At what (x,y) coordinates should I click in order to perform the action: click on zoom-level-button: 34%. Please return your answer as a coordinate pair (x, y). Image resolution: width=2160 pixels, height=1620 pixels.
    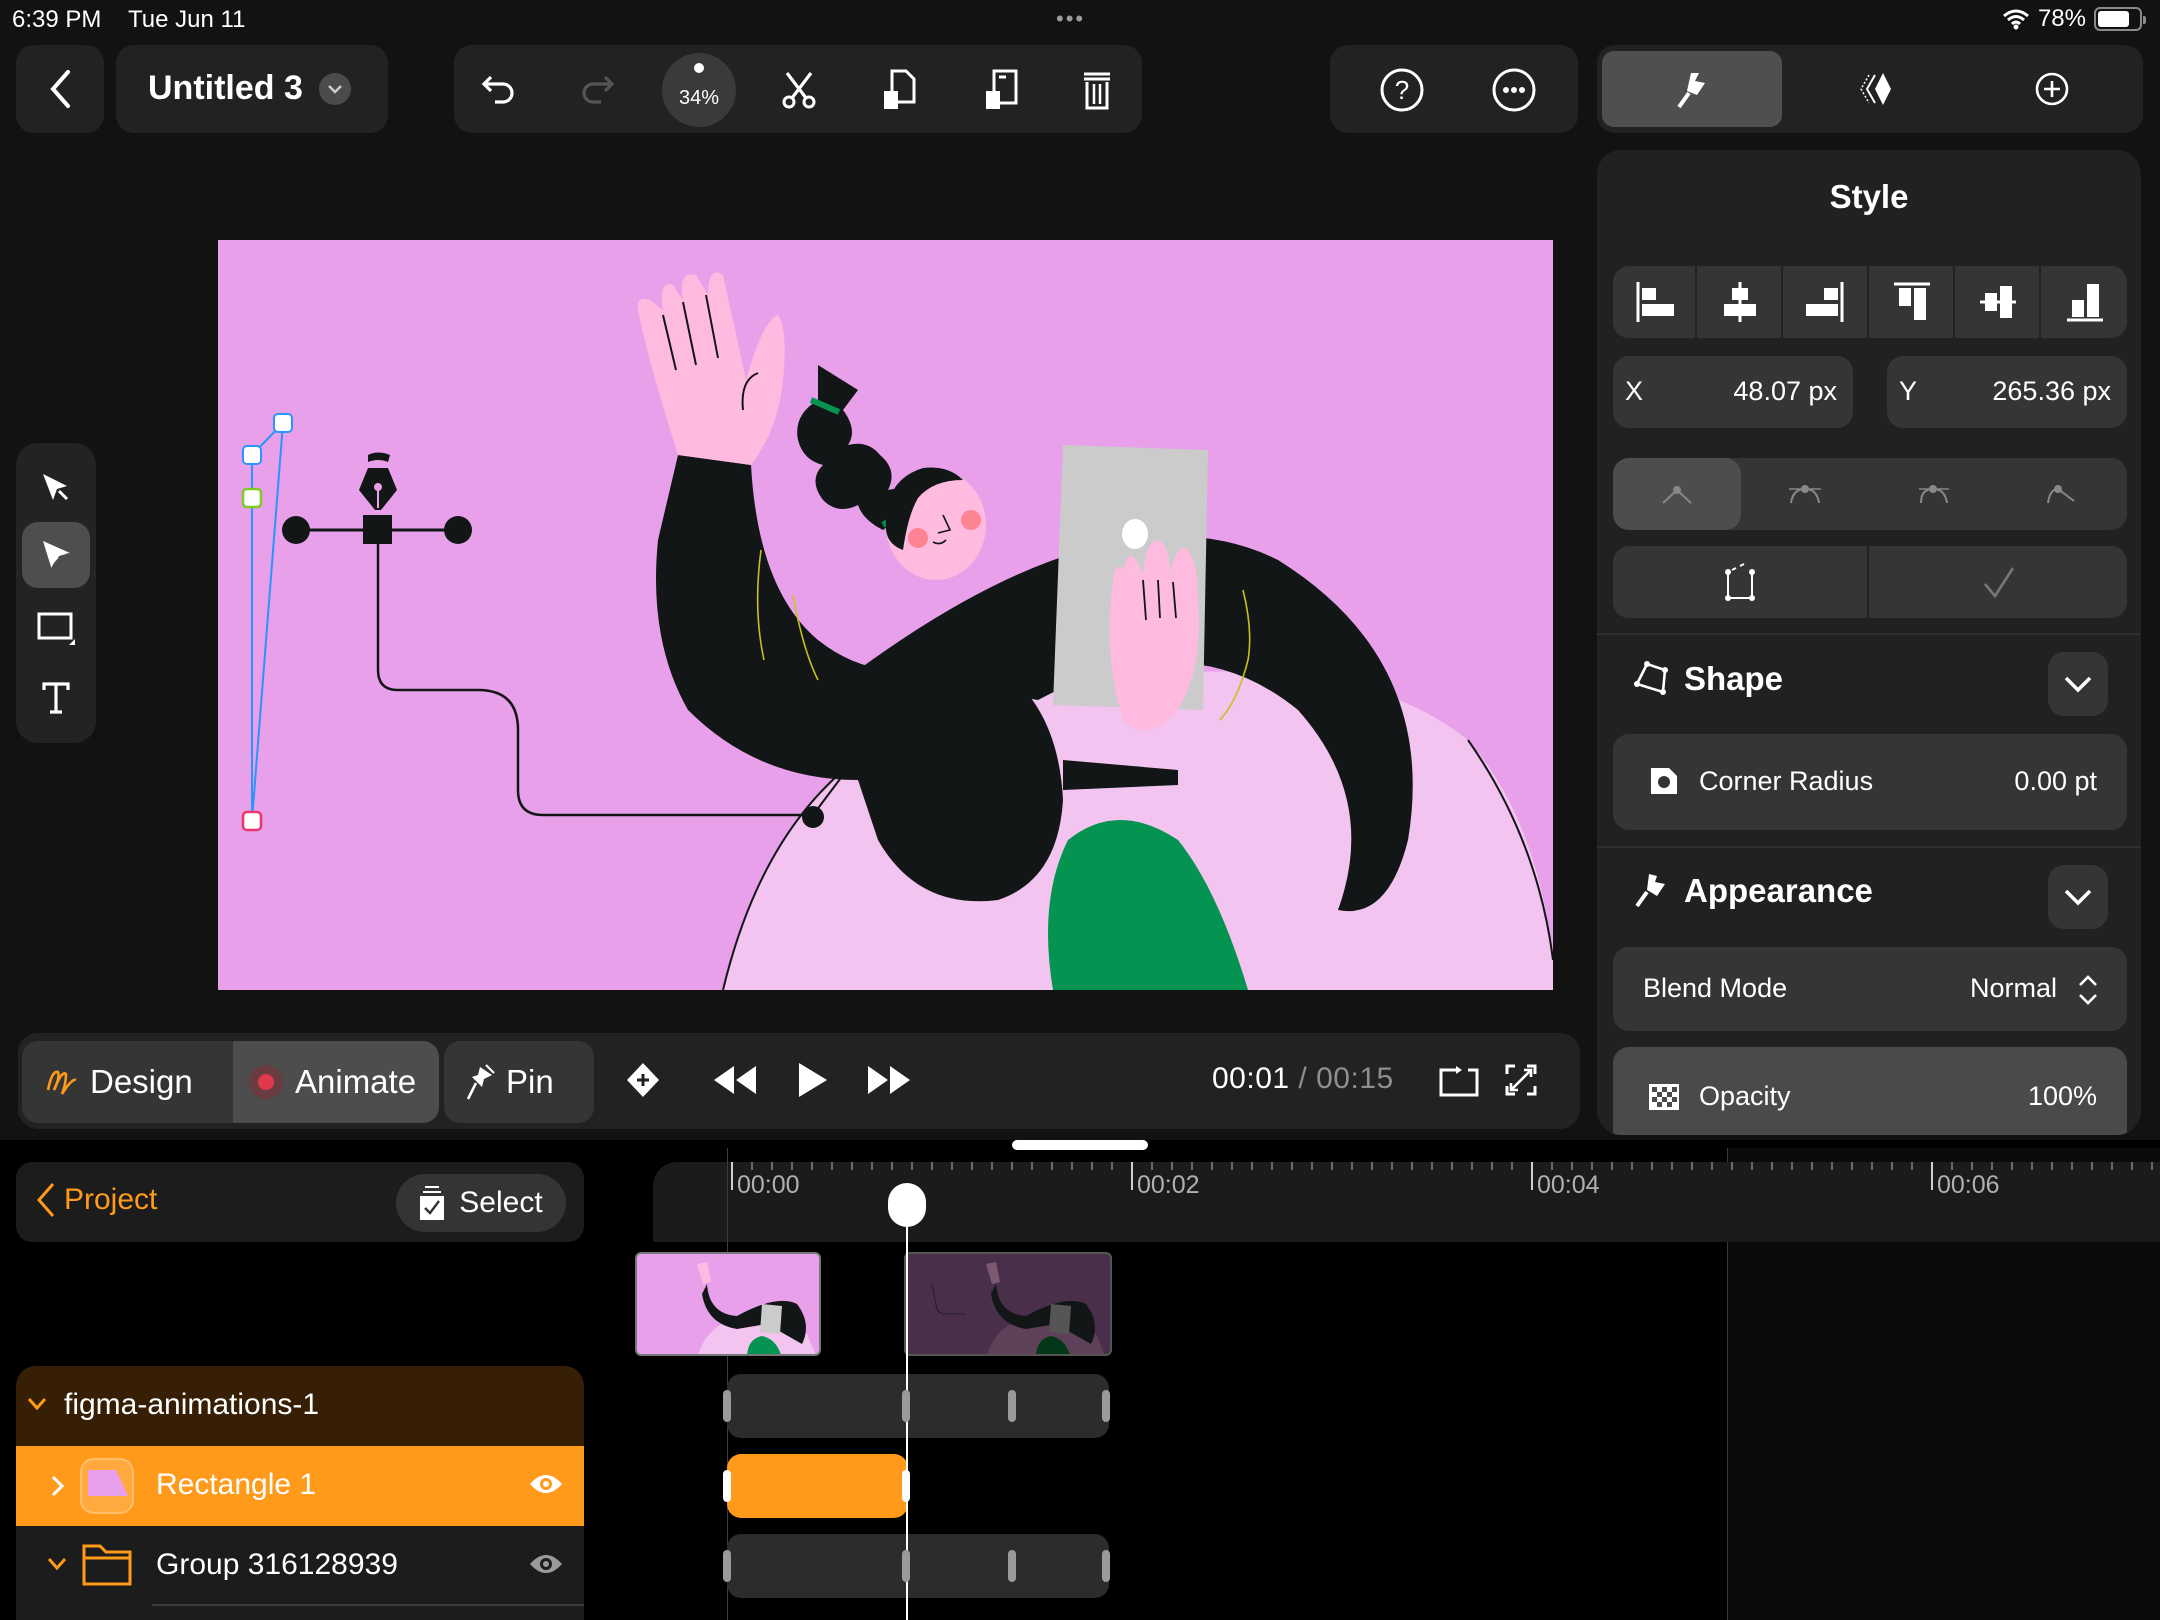
    Looking at the image, I should click on (699, 90).